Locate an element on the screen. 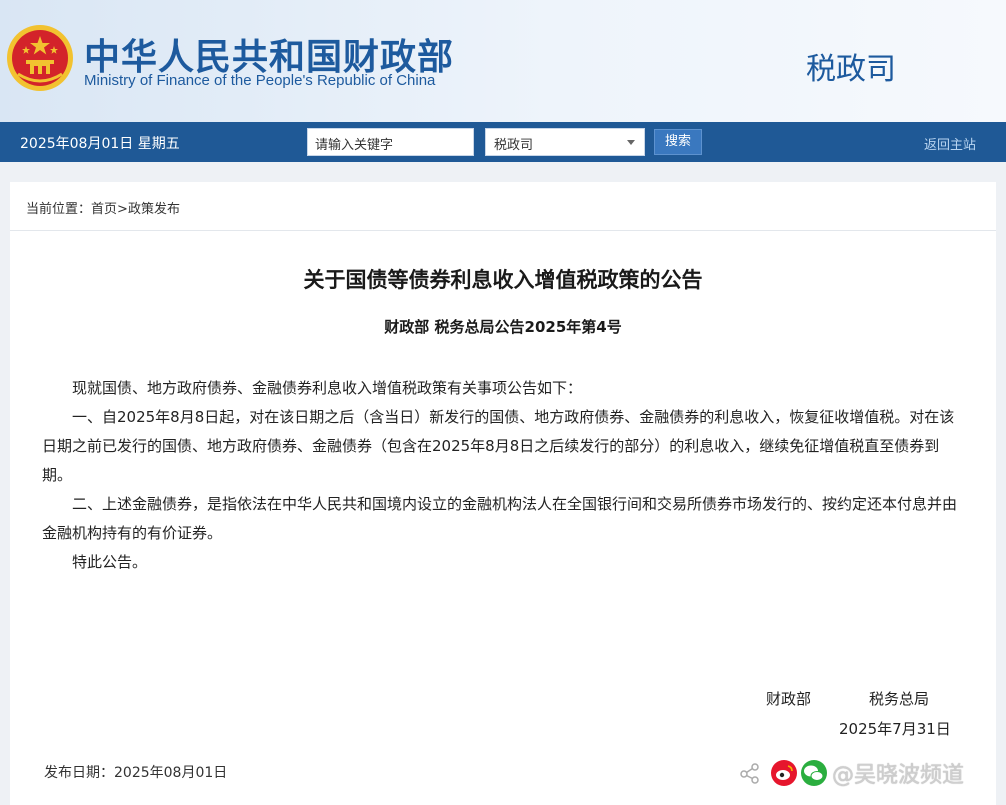 The image size is (1006, 805). chevron-down-icon is located at coordinates (631, 142).